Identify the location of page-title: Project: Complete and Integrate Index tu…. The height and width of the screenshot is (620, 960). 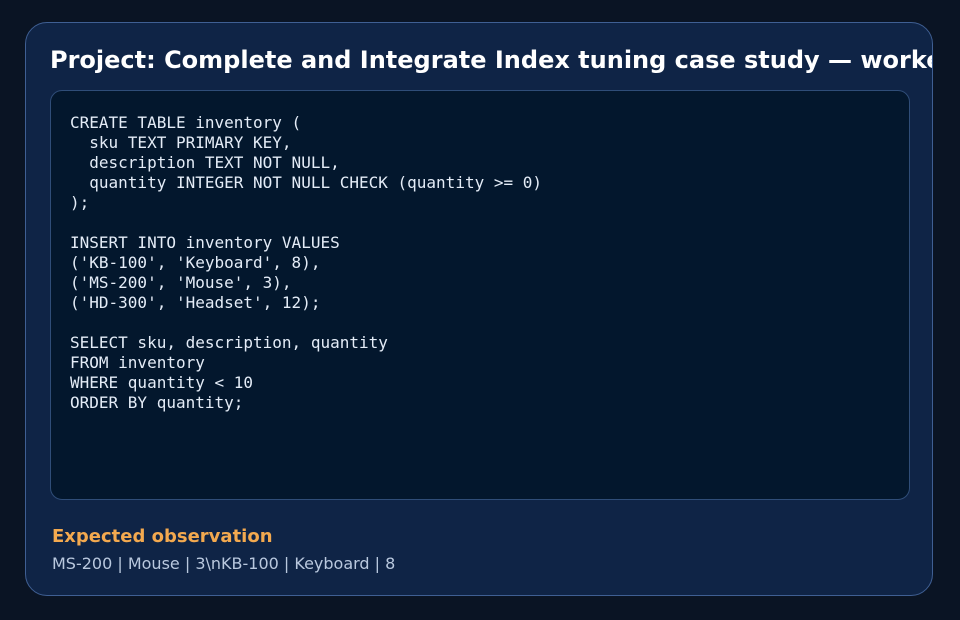
(491, 60).